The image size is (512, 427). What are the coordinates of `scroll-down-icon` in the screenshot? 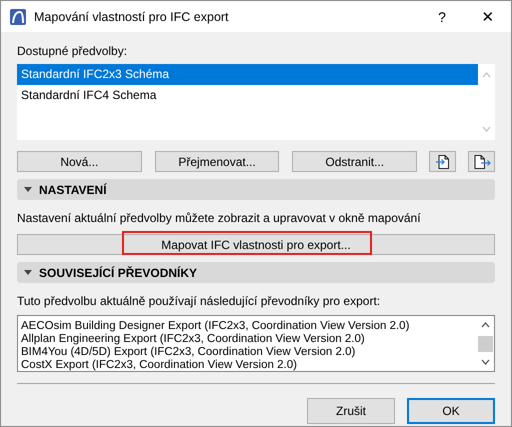 It's located at (485, 362).